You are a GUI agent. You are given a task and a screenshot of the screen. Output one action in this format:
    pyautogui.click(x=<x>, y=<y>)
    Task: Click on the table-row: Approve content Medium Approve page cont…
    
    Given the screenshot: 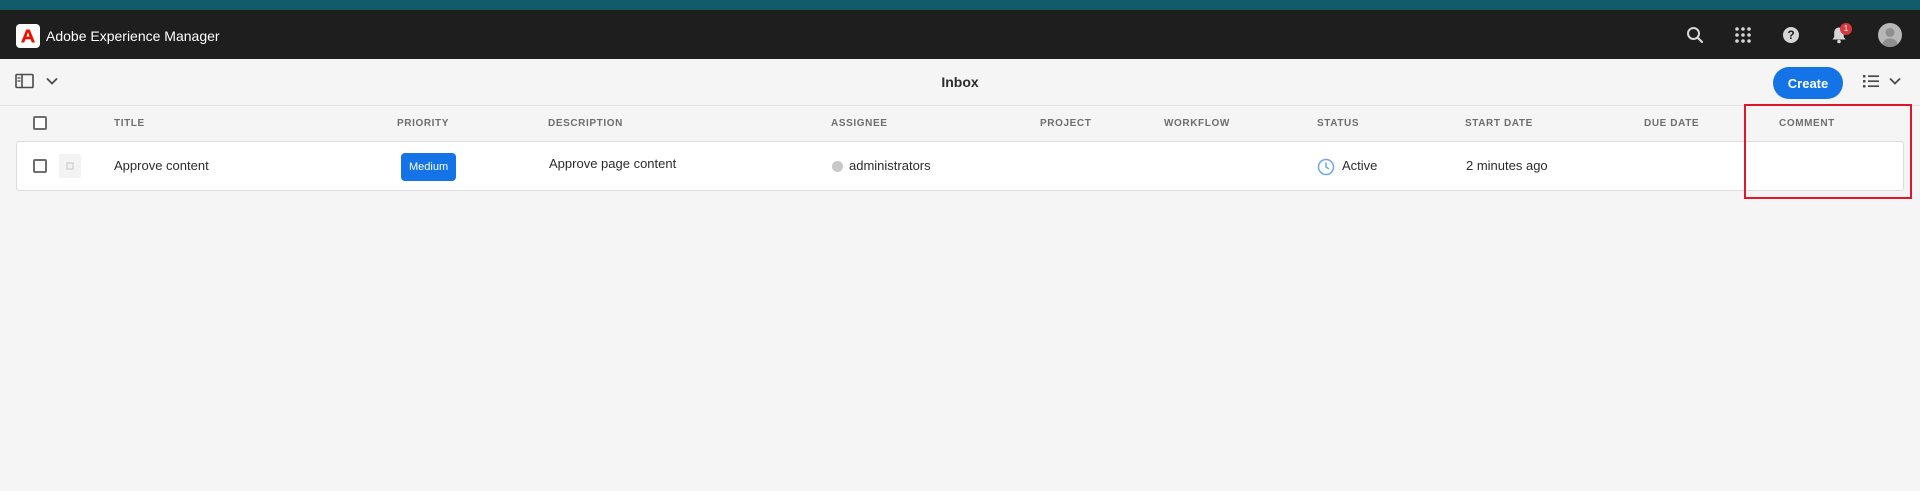 What is the action you would take?
    pyautogui.click(x=960, y=166)
    